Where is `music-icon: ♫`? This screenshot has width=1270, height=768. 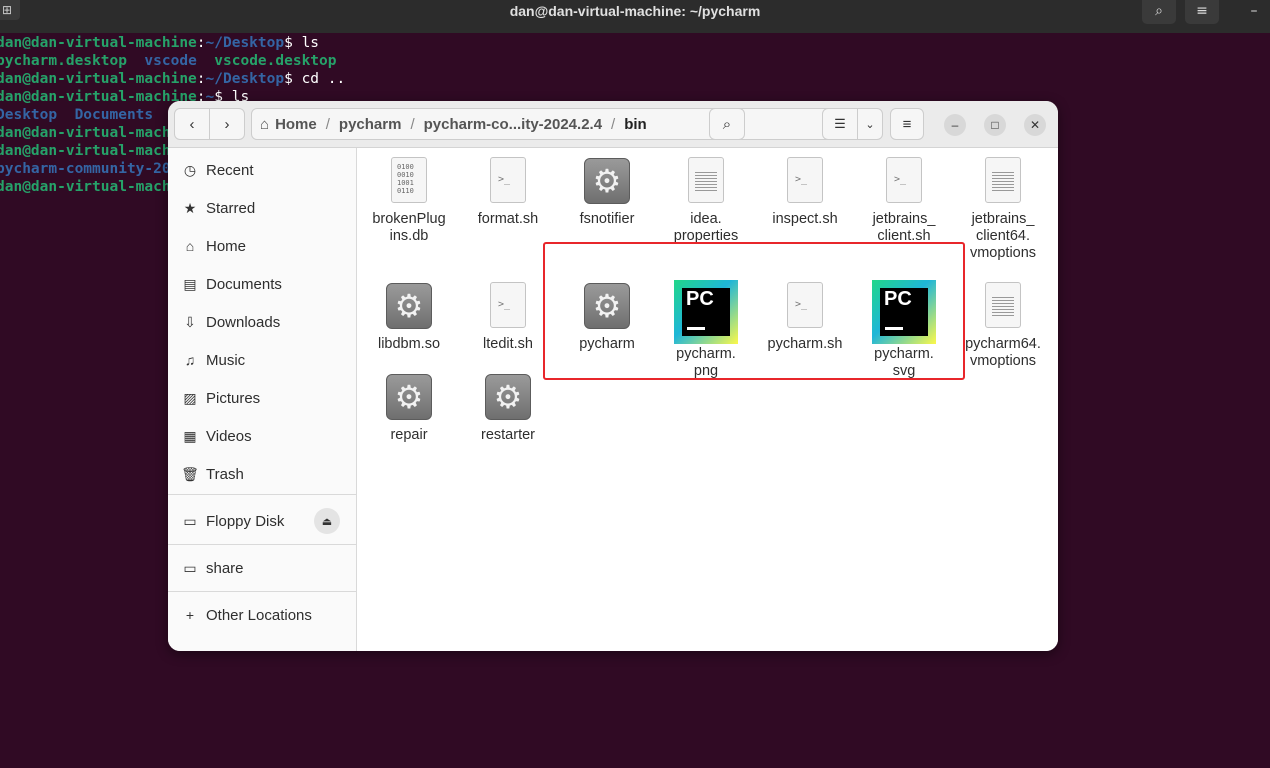
music-icon: ♫ is located at coordinates (190, 360).